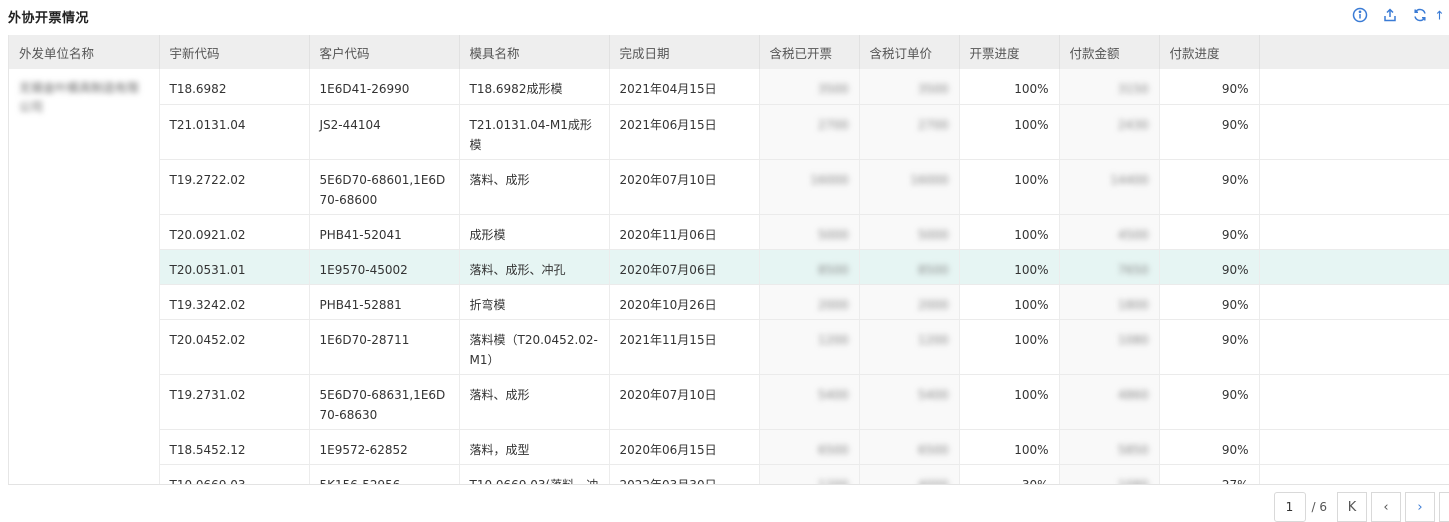 Image resolution: width=1449 pixels, height=522 pixels. Describe the element at coordinates (534, 52) in the screenshot. I see `column-header-mold-name: 模具名称` at that location.